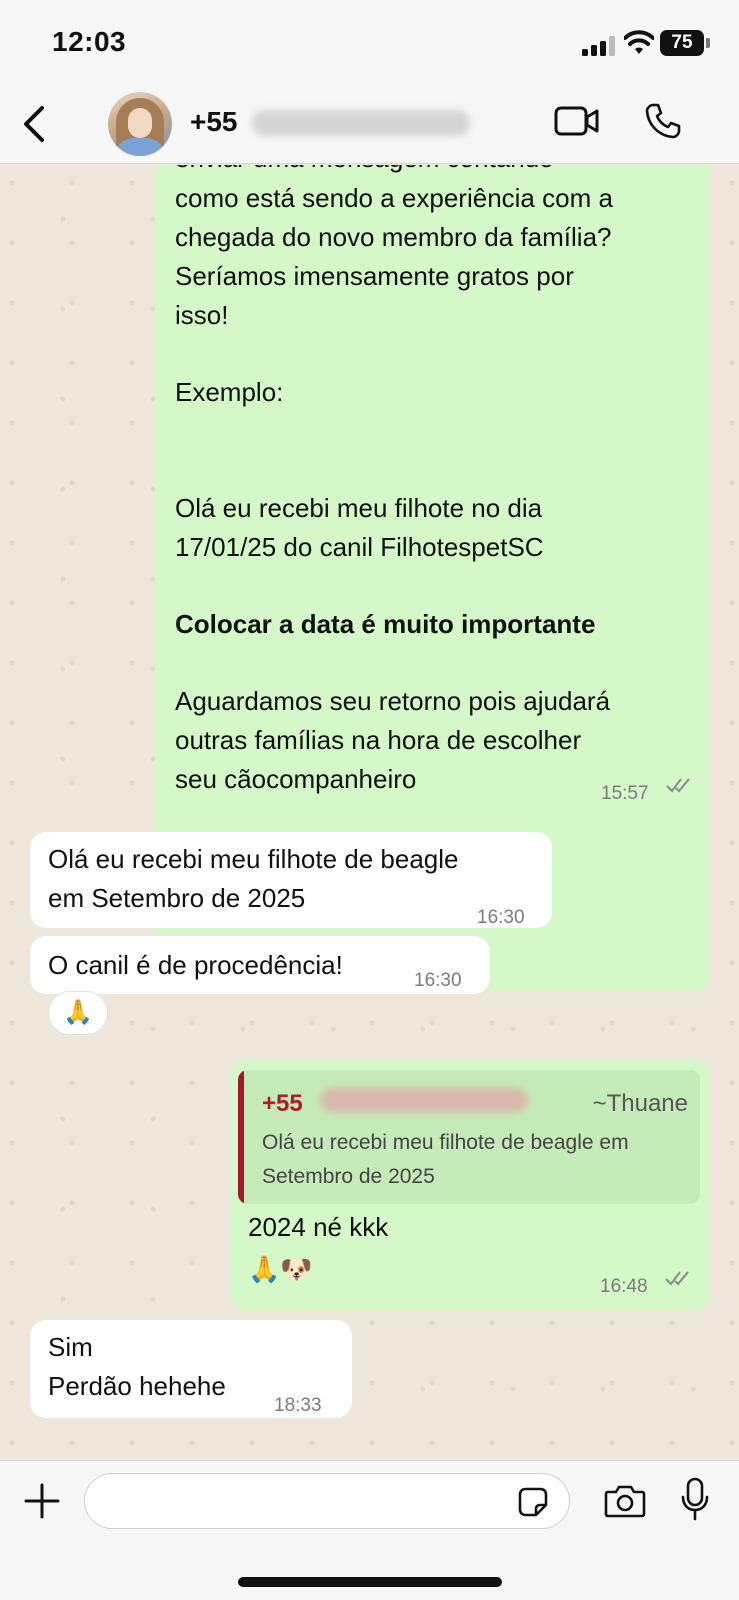 This screenshot has height=1600, width=739. What do you see at coordinates (682, 43) in the screenshot?
I see `battery-level: 75` at bounding box center [682, 43].